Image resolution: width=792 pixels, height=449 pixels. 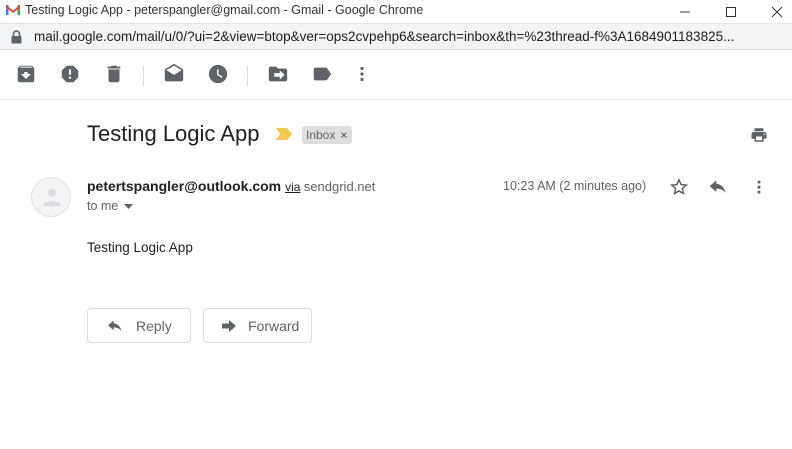 I want to click on print-icon, so click(x=759, y=135).